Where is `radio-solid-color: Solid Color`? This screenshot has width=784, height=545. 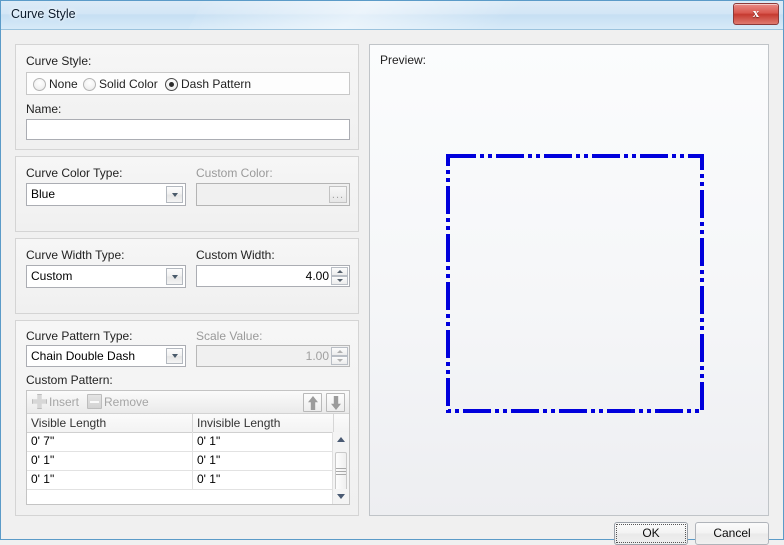
radio-solid-color: Solid Color is located at coordinates (120, 84).